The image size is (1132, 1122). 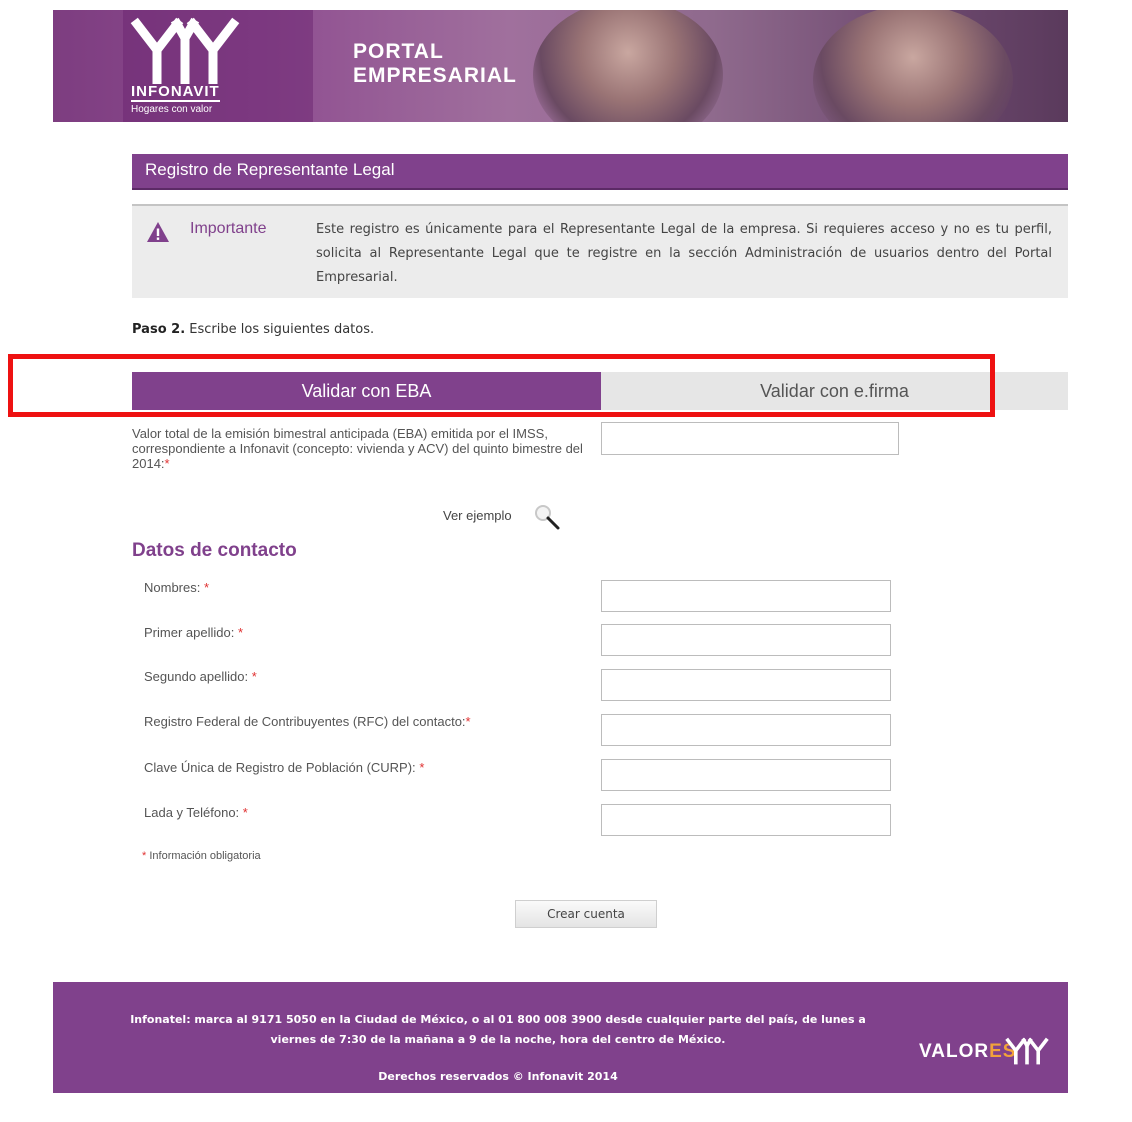 I want to click on contact-section-title: Datos de contacto, so click(x=214, y=550).